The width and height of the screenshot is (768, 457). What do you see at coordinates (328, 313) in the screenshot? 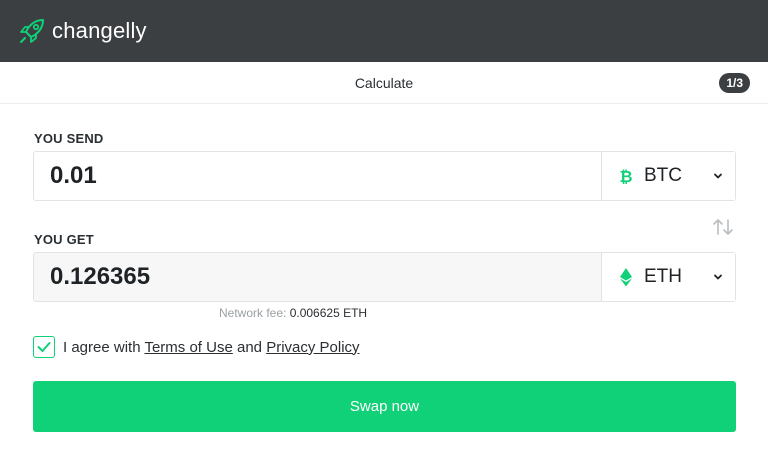
I see `network-fee-value: 0.006625 ETH` at bounding box center [328, 313].